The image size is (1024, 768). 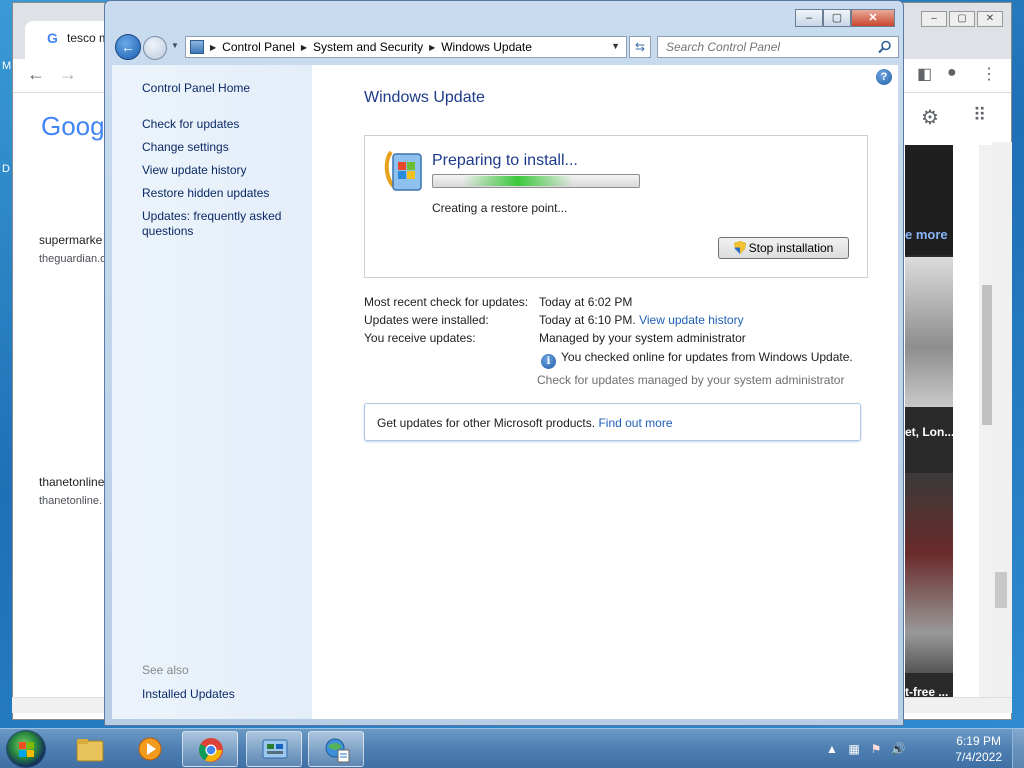 I want to click on minimize-button: –, so click(x=809, y=18).